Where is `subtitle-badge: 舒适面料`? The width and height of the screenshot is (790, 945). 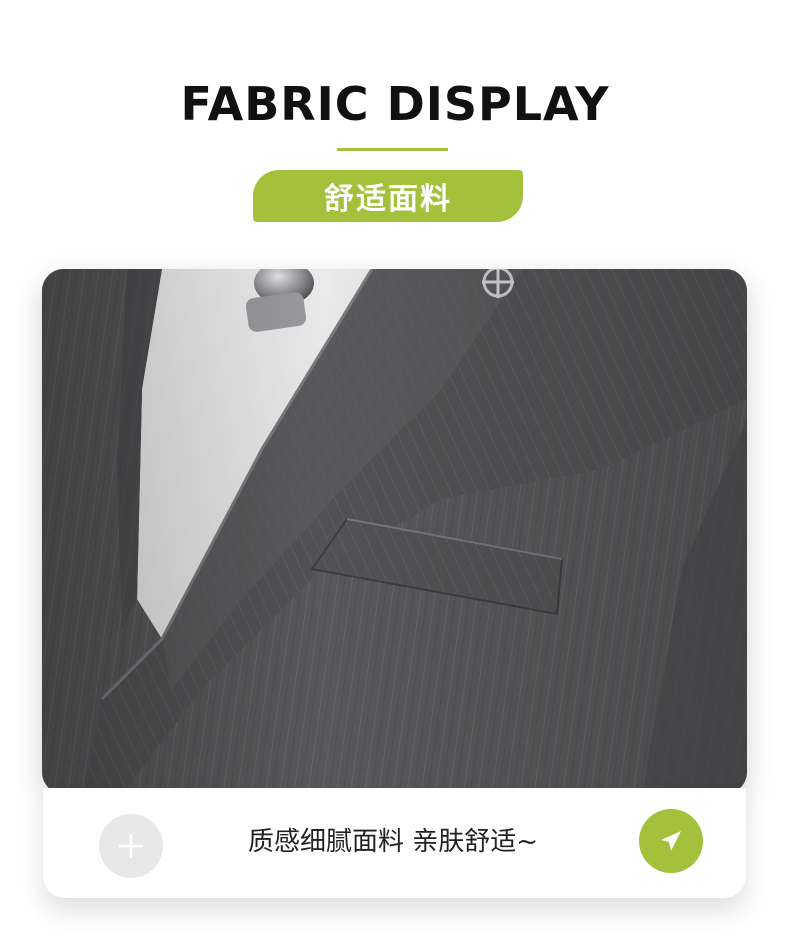 subtitle-badge: 舒适面料 is located at coordinates (388, 196).